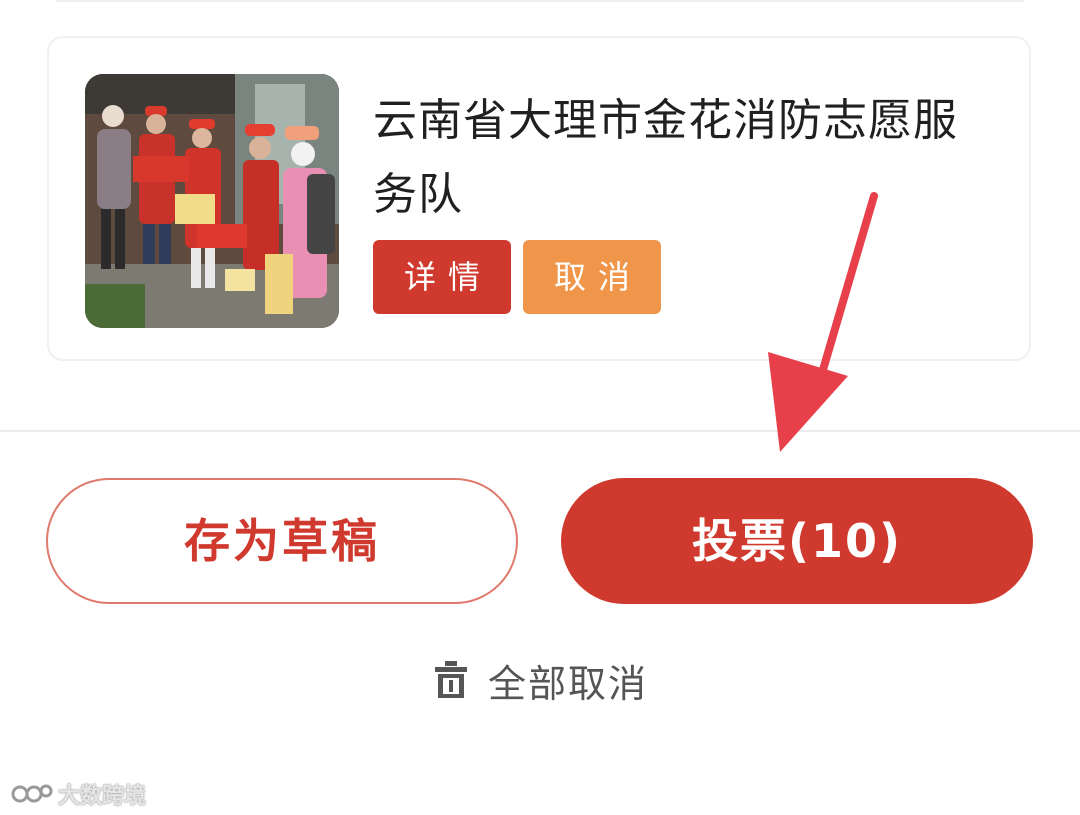  What do you see at coordinates (665, 157) in the screenshot?
I see `team-name: 云南省大理市金花消防志愿服务队` at bounding box center [665, 157].